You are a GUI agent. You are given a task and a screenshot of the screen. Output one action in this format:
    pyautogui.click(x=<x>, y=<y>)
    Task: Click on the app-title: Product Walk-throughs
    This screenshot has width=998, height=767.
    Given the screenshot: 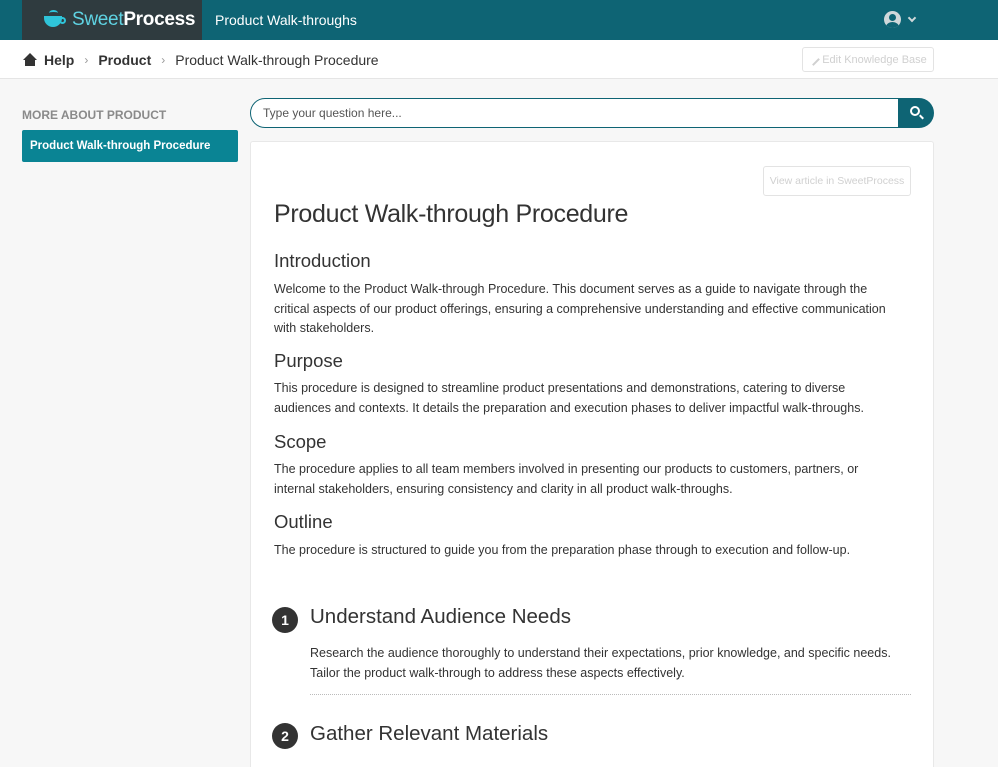 What is the action you would take?
    pyautogui.click(x=286, y=20)
    